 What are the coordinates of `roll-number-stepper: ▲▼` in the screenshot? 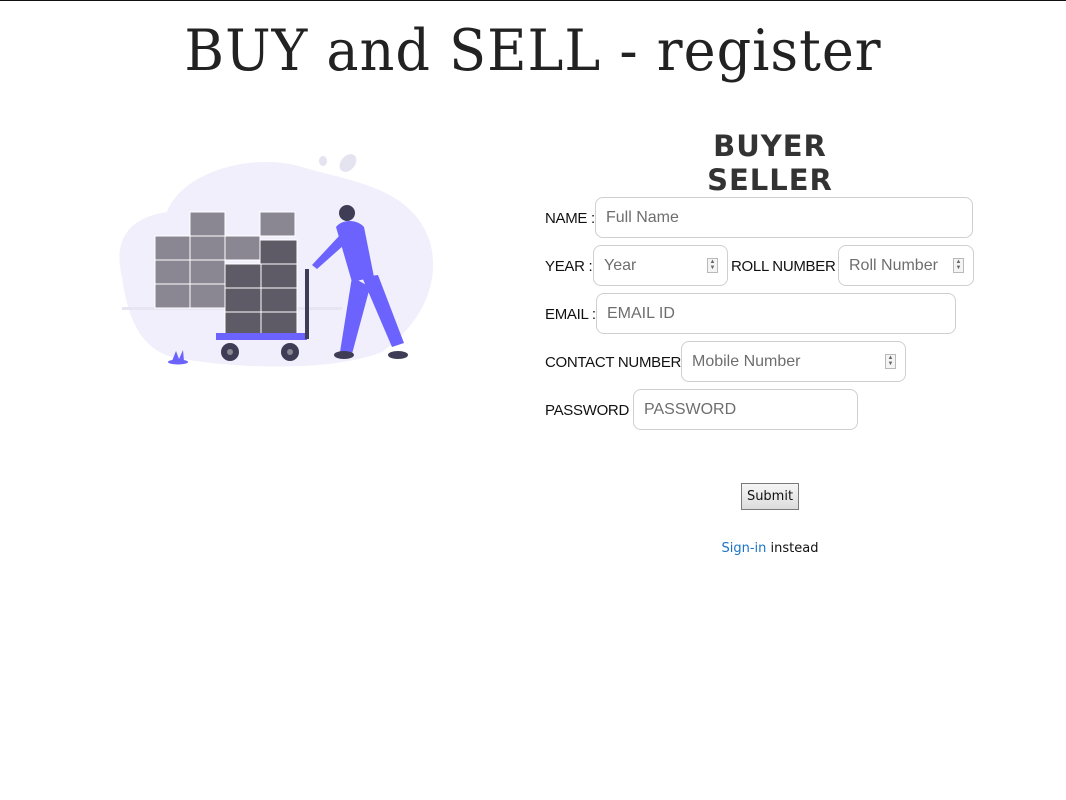 It's located at (906, 265).